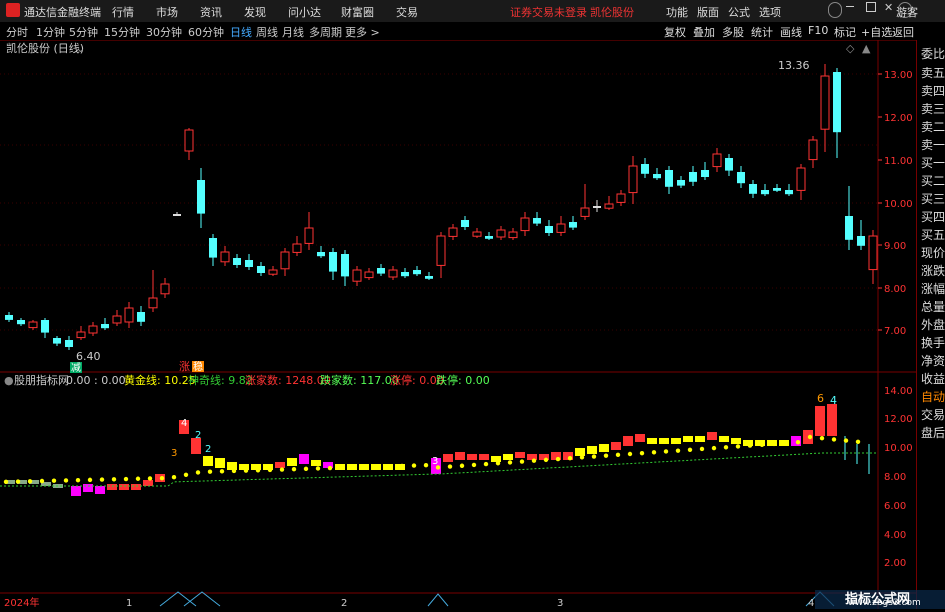  What do you see at coordinates (933, 109) in the screenshot?
I see `quote-label: 卖三` at bounding box center [933, 109].